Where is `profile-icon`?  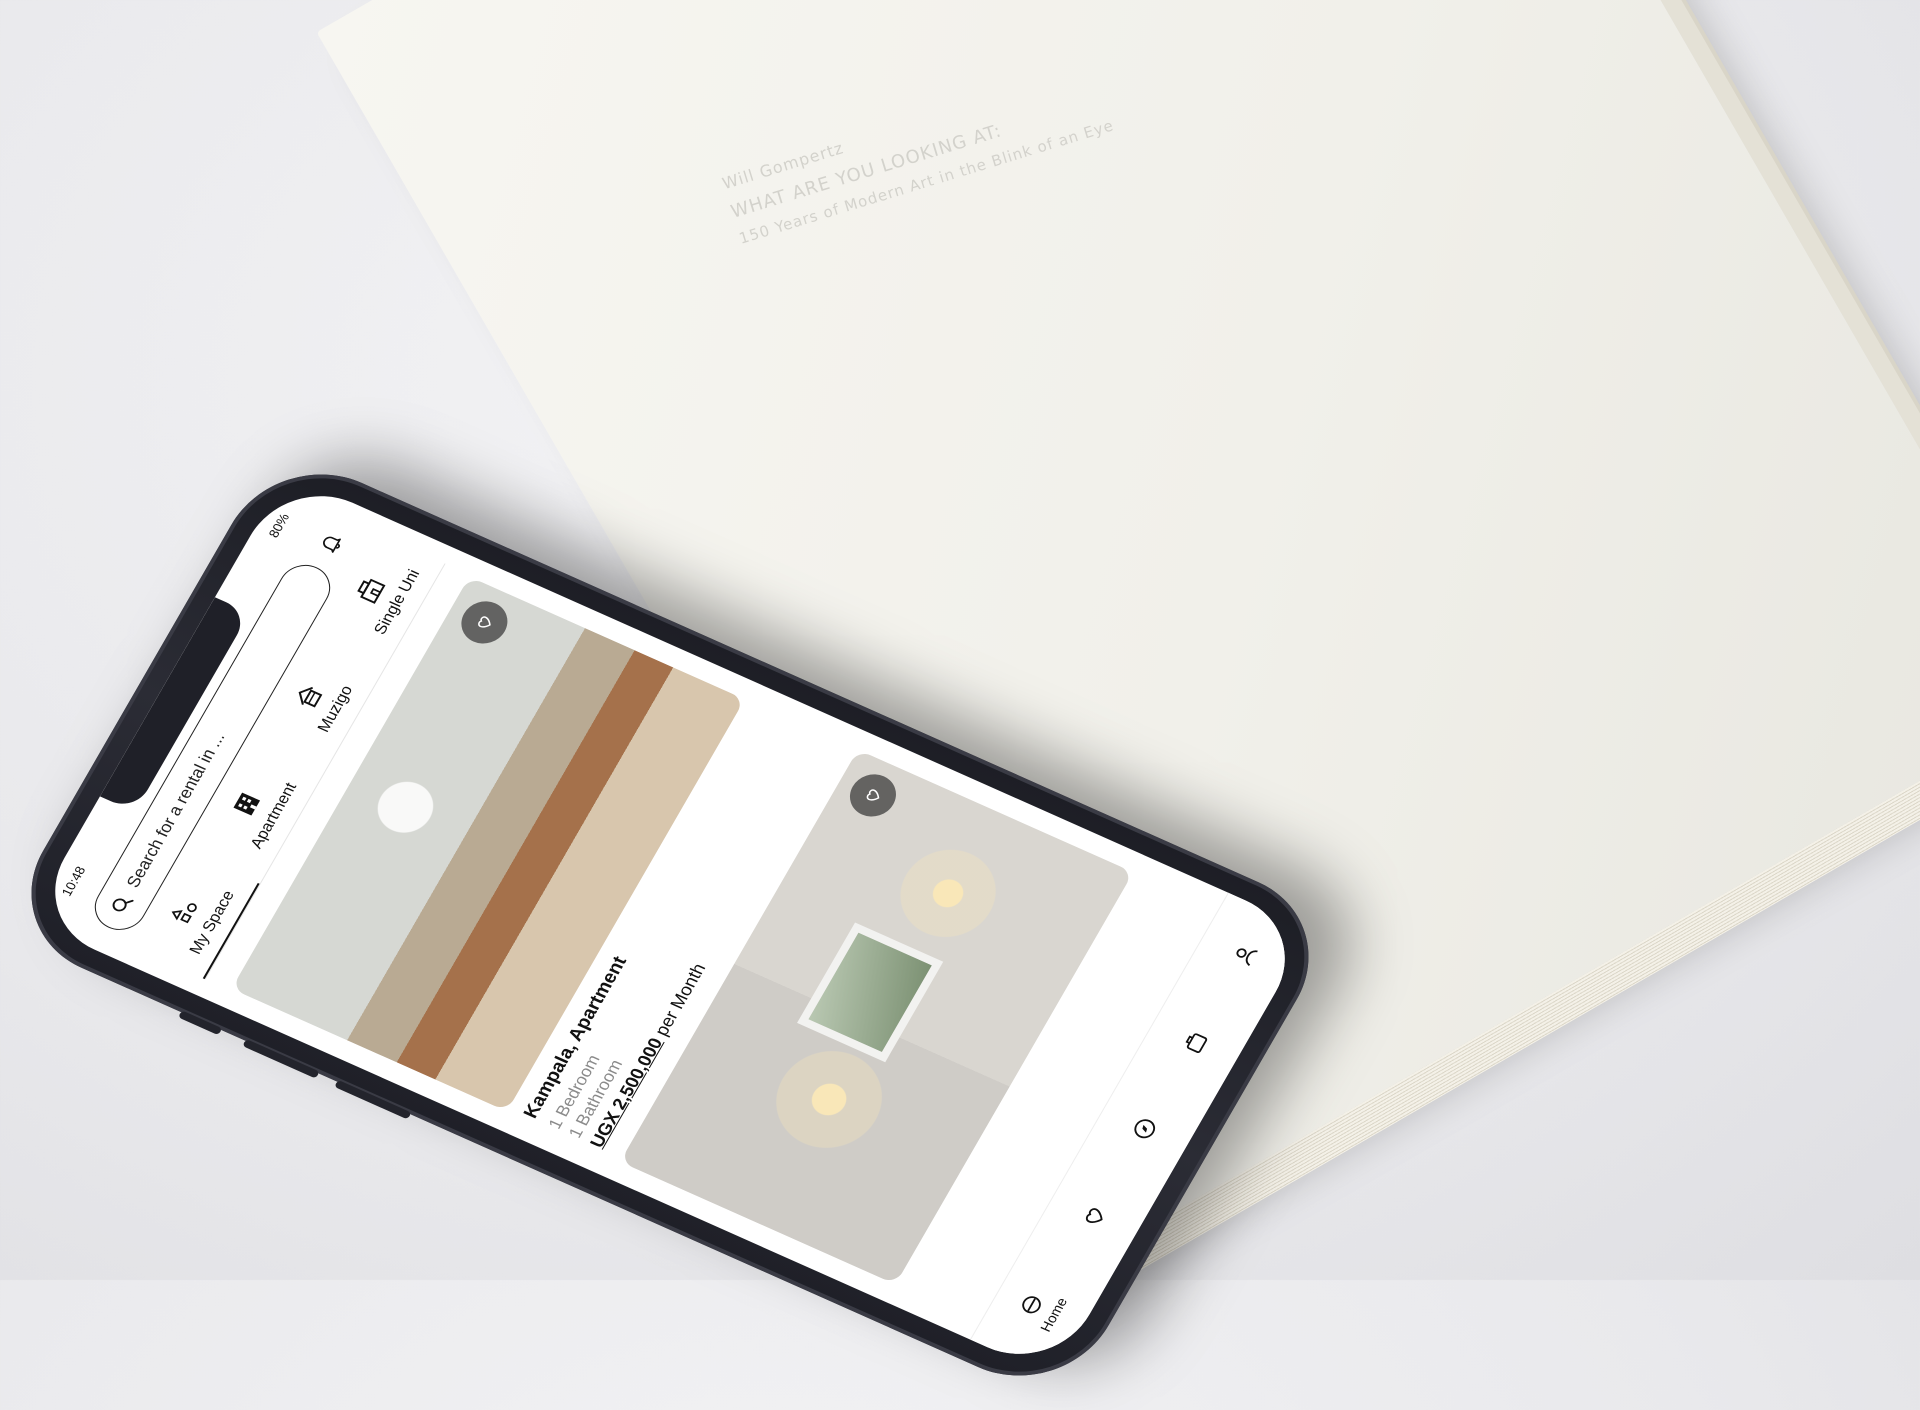
profile-icon is located at coordinates (1247, 957).